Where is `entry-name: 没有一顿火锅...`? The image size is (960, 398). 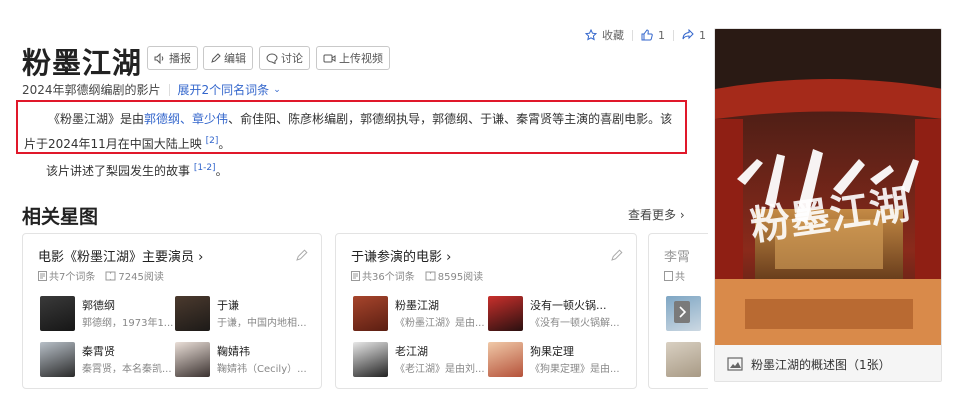 entry-name: 没有一顿火锅... is located at coordinates (568, 305).